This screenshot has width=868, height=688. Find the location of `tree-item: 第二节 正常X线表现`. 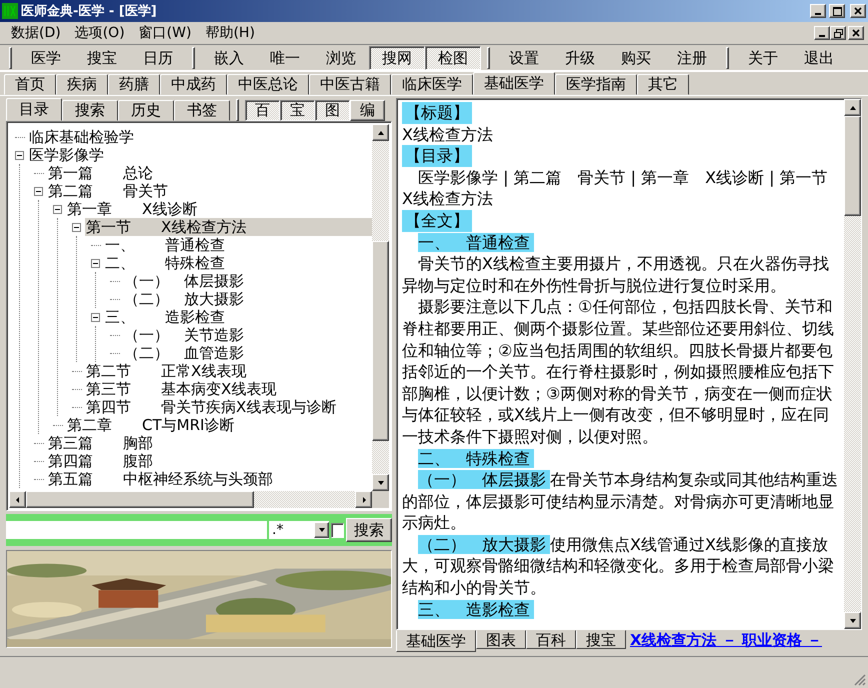

tree-item: 第二节 正常X线表现 is located at coordinates (166, 371).